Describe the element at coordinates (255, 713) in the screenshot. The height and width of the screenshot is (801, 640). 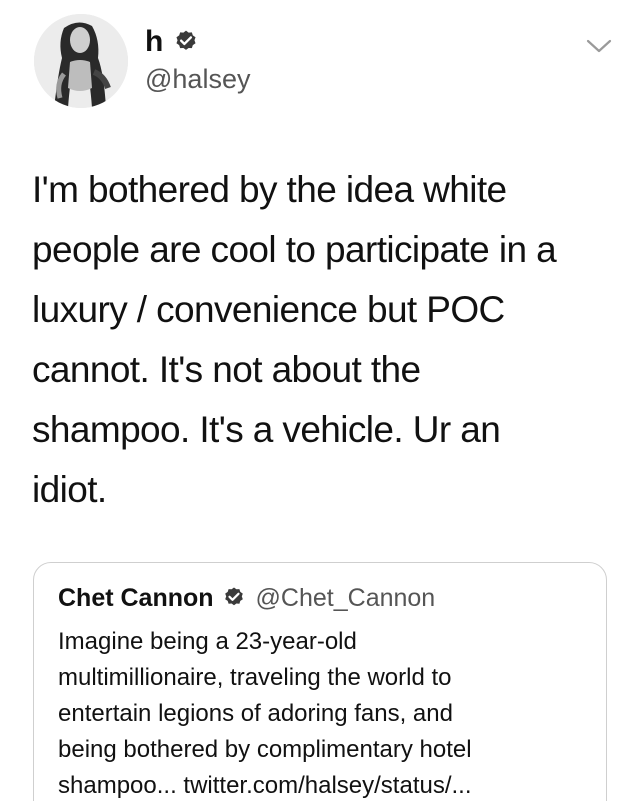
I see `quoted-text-line: entertain legions of adoring fans, and` at that location.